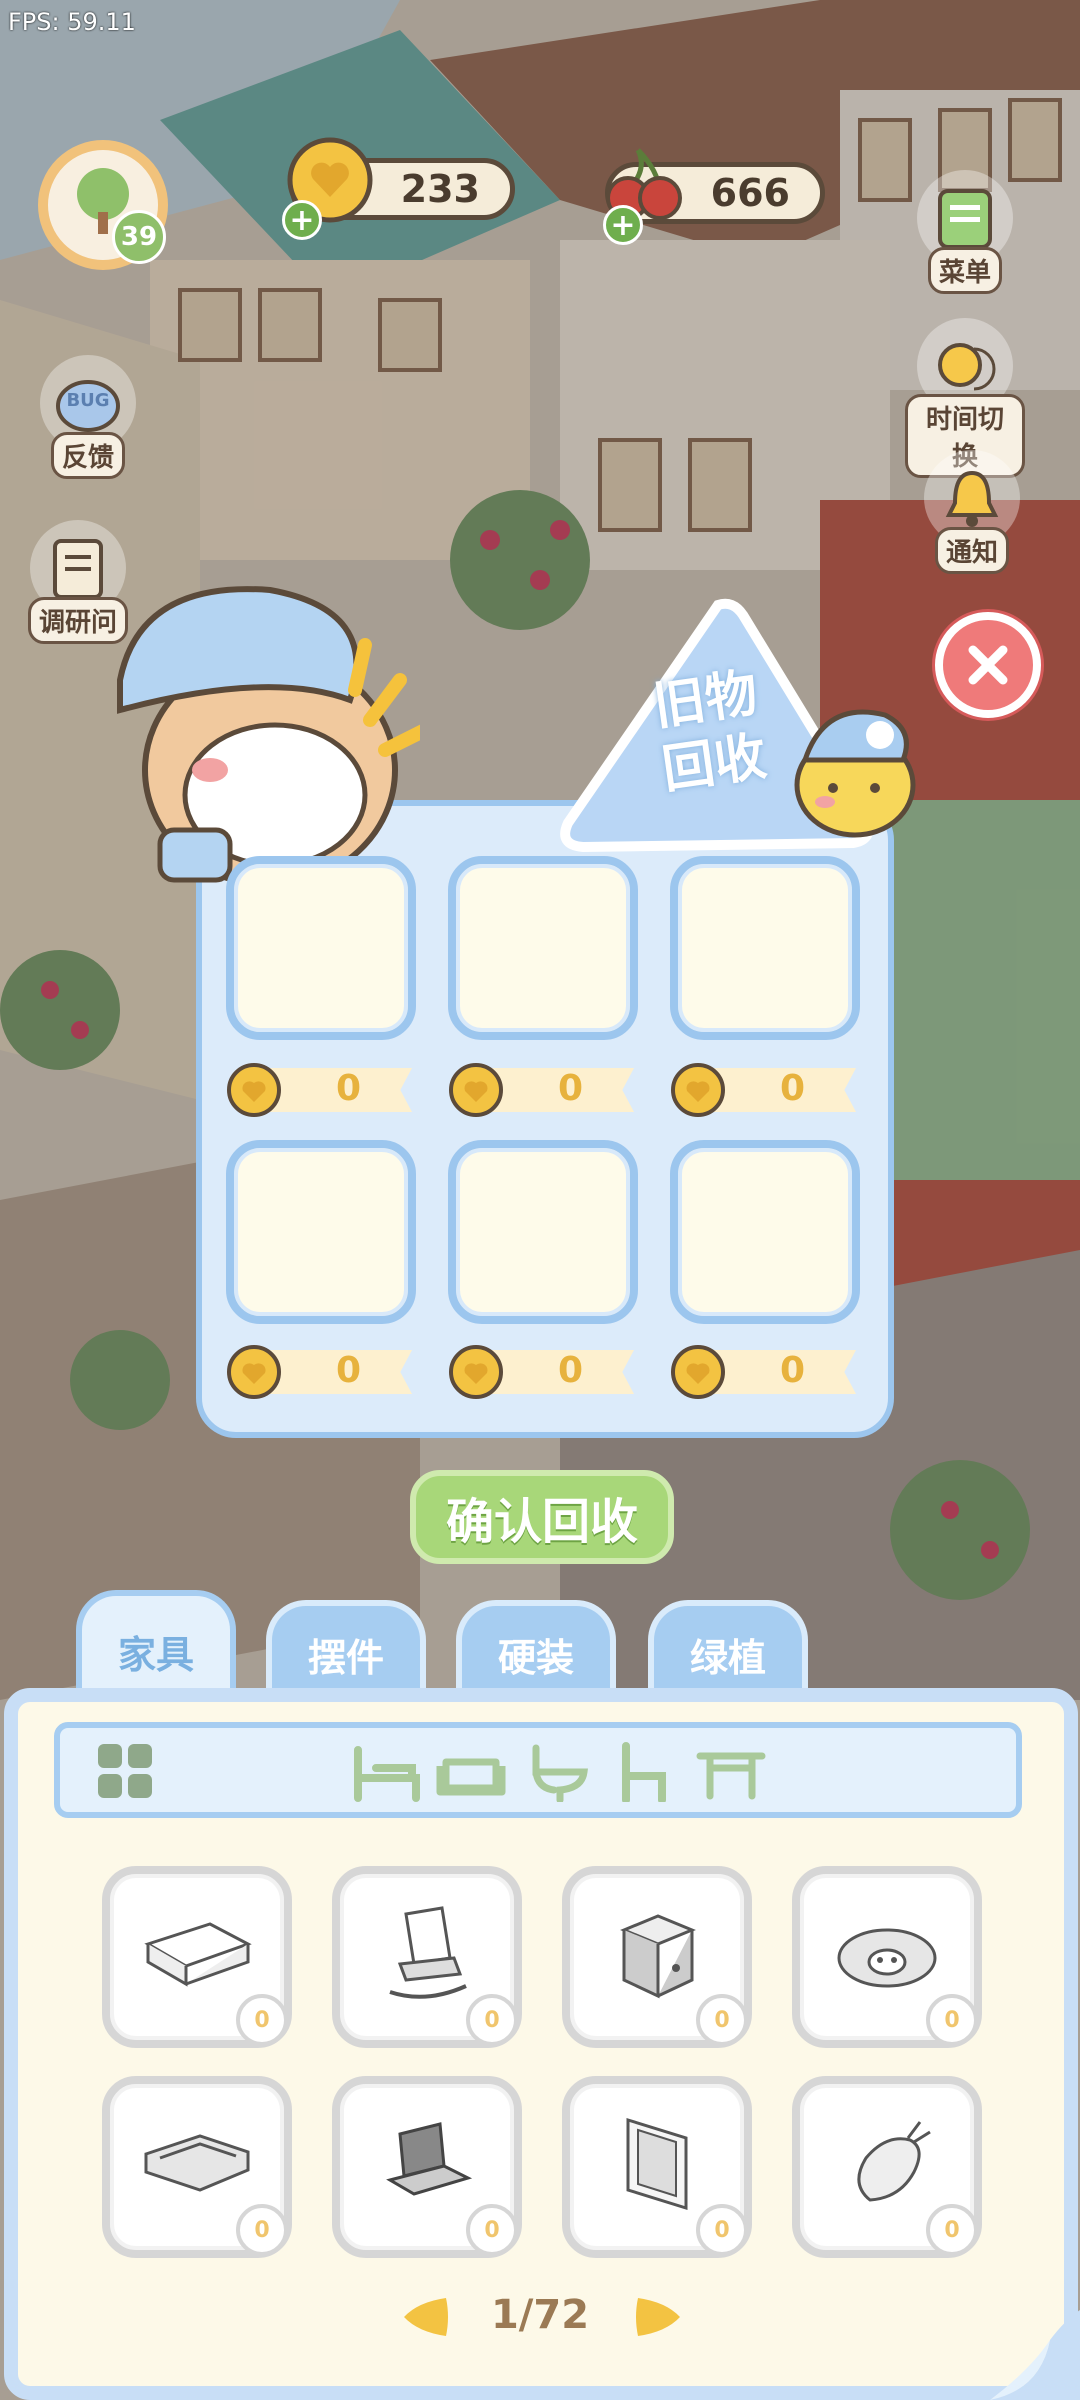  What do you see at coordinates (623, 225) in the screenshot?
I see `add-cherries-button: +` at bounding box center [623, 225].